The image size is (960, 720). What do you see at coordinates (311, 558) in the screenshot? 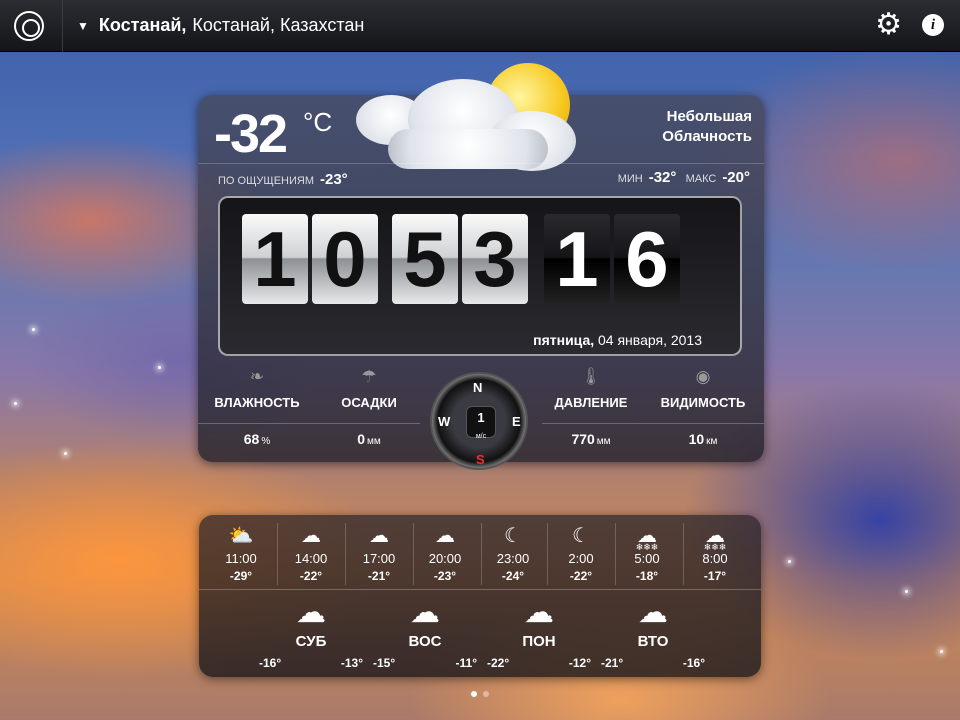
I see `hour-time: 14:00` at bounding box center [311, 558].